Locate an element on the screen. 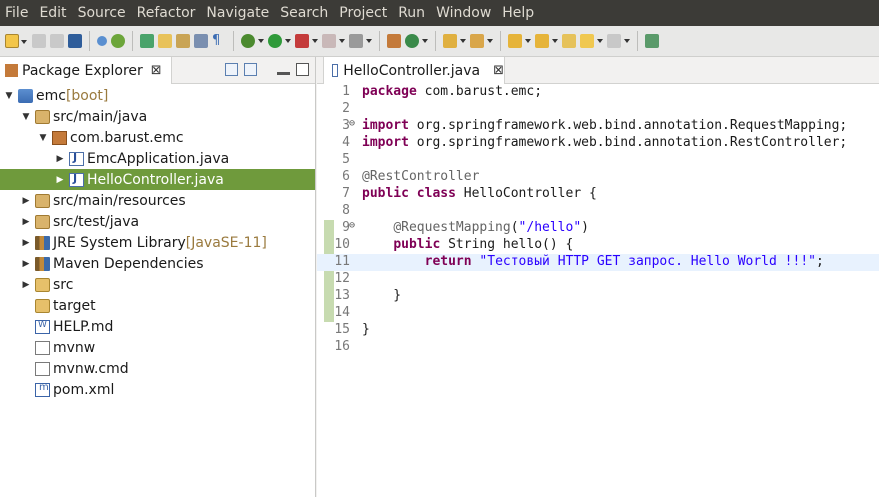 This screenshot has height=497, width=879. menu-search: Search is located at coordinates (304, 13).